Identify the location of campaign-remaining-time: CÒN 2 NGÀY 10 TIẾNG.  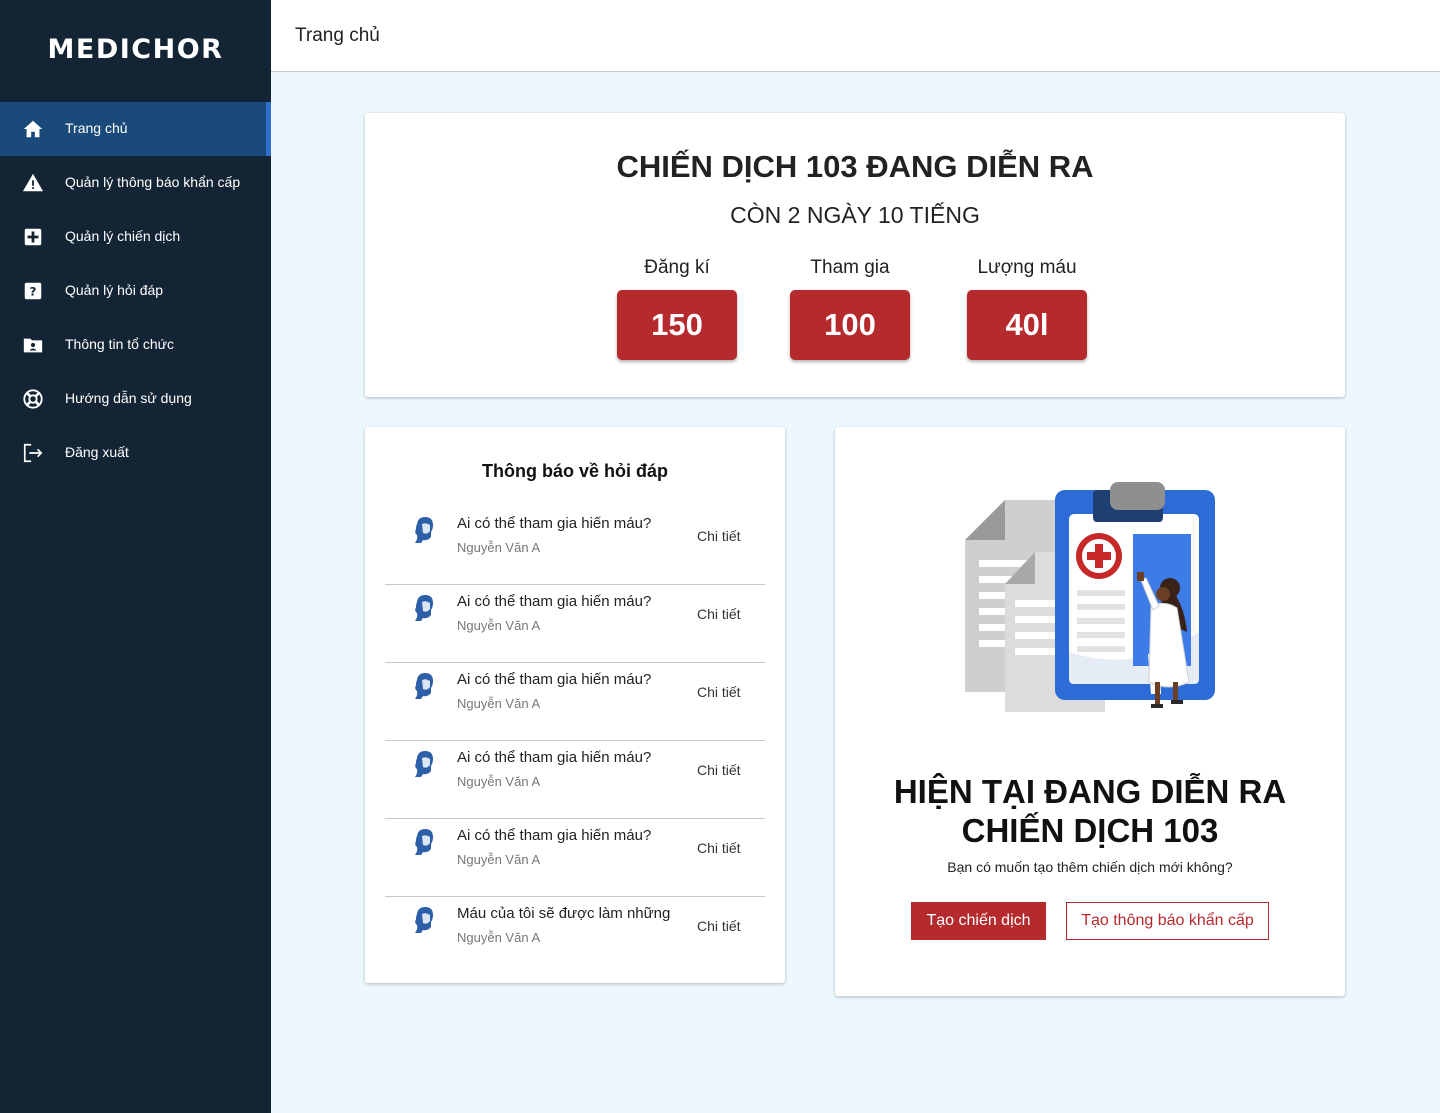
(855, 215).